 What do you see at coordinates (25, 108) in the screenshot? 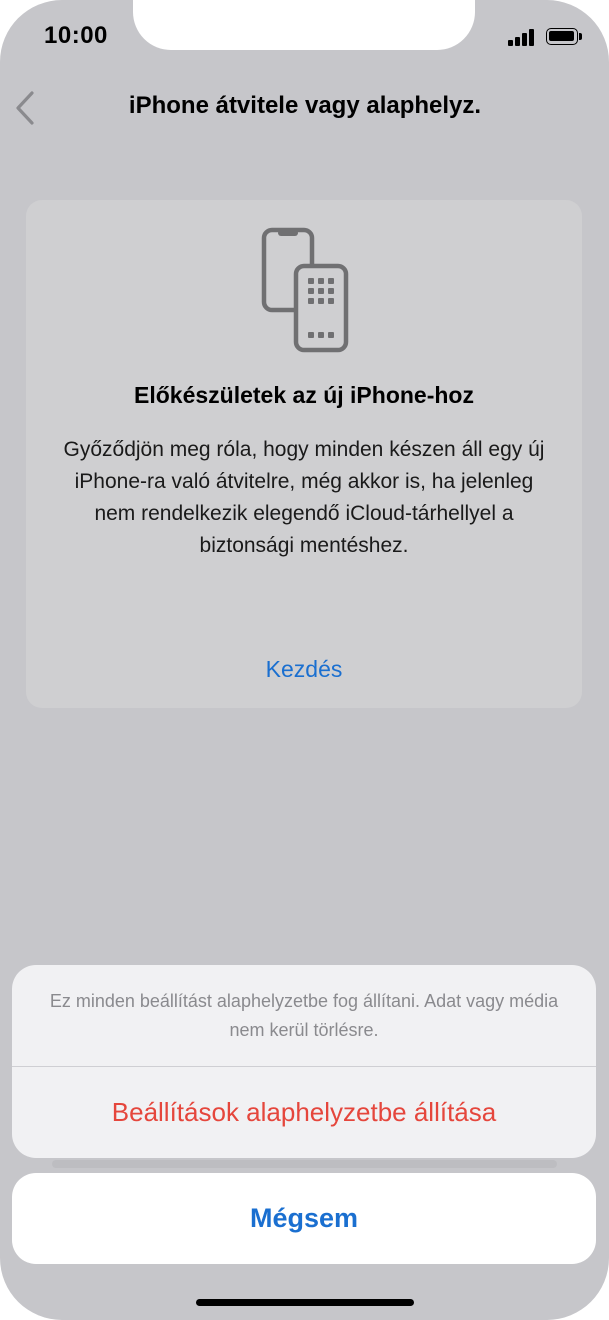
I see `chevron-left-icon` at bounding box center [25, 108].